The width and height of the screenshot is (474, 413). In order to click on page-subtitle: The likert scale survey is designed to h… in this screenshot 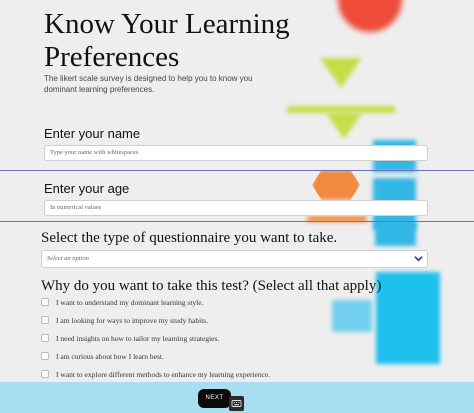, I will do `click(148, 84)`.